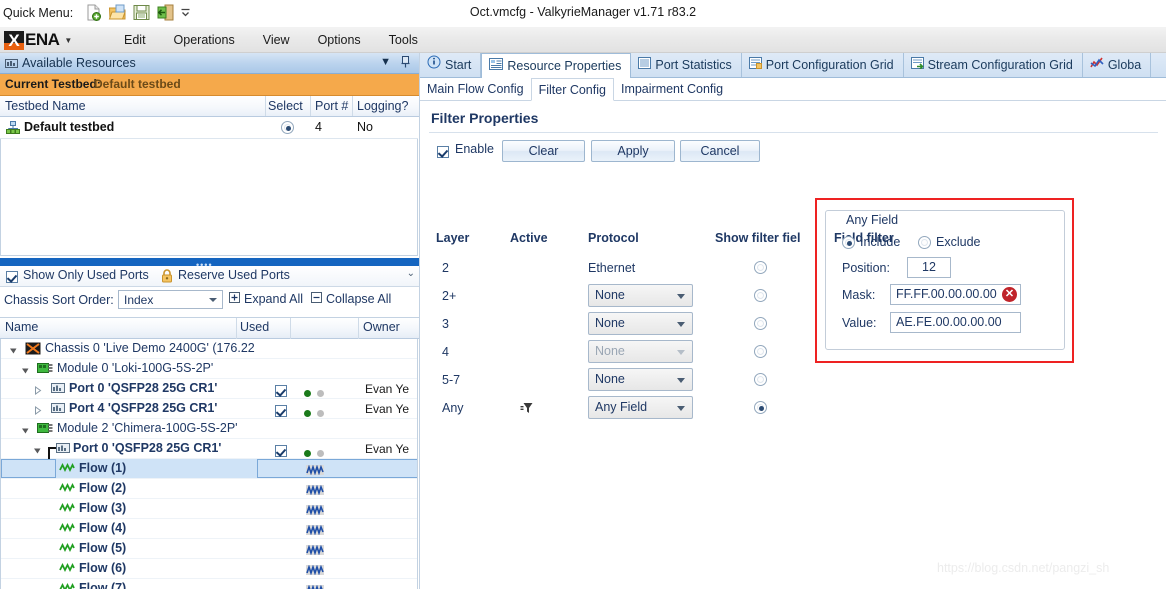  Describe the element at coordinates (681, 352) in the screenshot. I see `chevron-down-icon` at that location.